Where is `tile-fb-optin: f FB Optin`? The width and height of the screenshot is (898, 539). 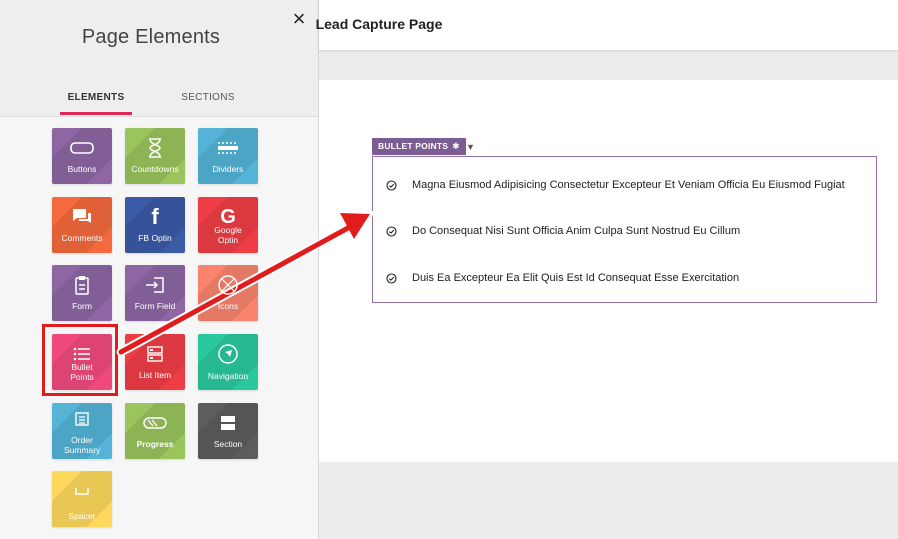
tile-fb-optin: f FB Optin is located at coordinates (155, 225).